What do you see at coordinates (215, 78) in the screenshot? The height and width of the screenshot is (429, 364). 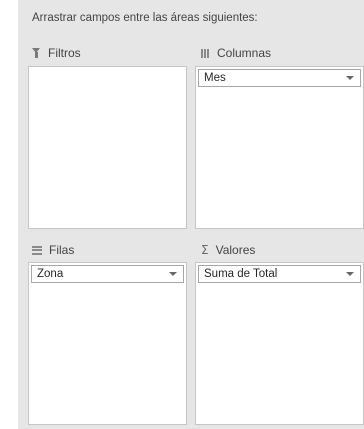 I see `field-pill-label: Mes` at bounding box center [215, 78].